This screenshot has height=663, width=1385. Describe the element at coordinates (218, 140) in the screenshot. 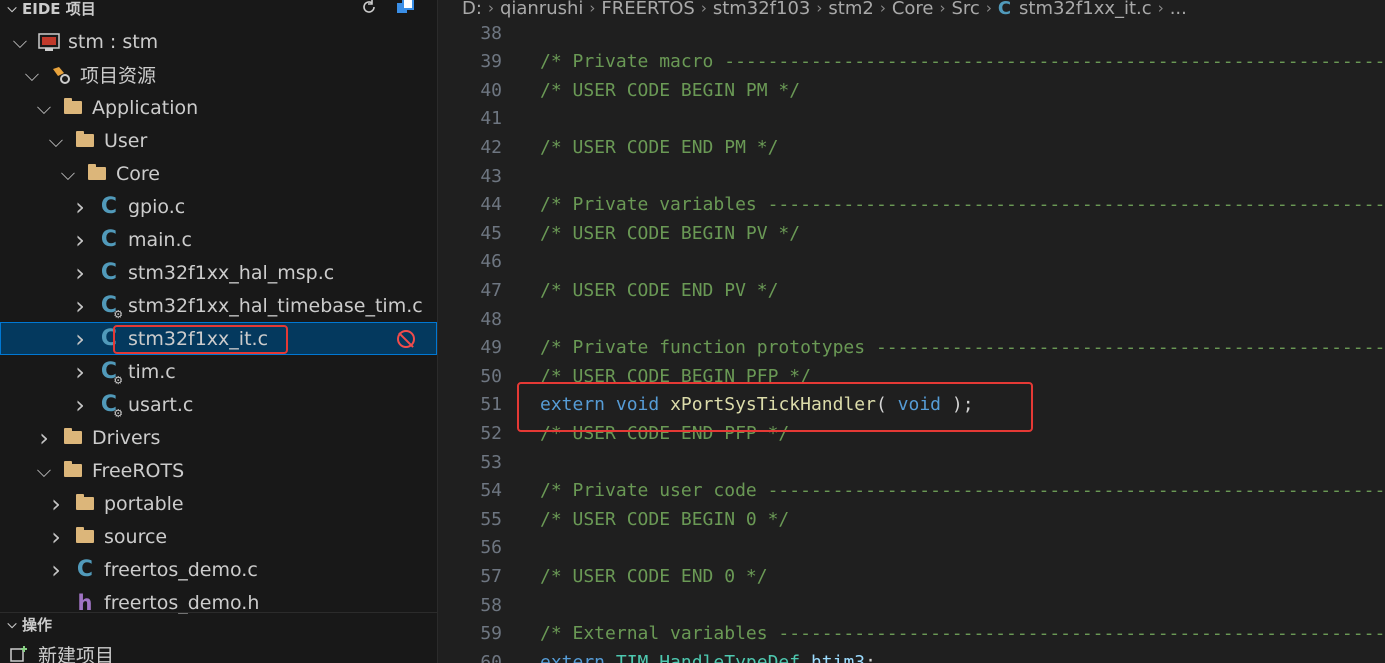

I see `tree-item: ⌵ User` at that location.